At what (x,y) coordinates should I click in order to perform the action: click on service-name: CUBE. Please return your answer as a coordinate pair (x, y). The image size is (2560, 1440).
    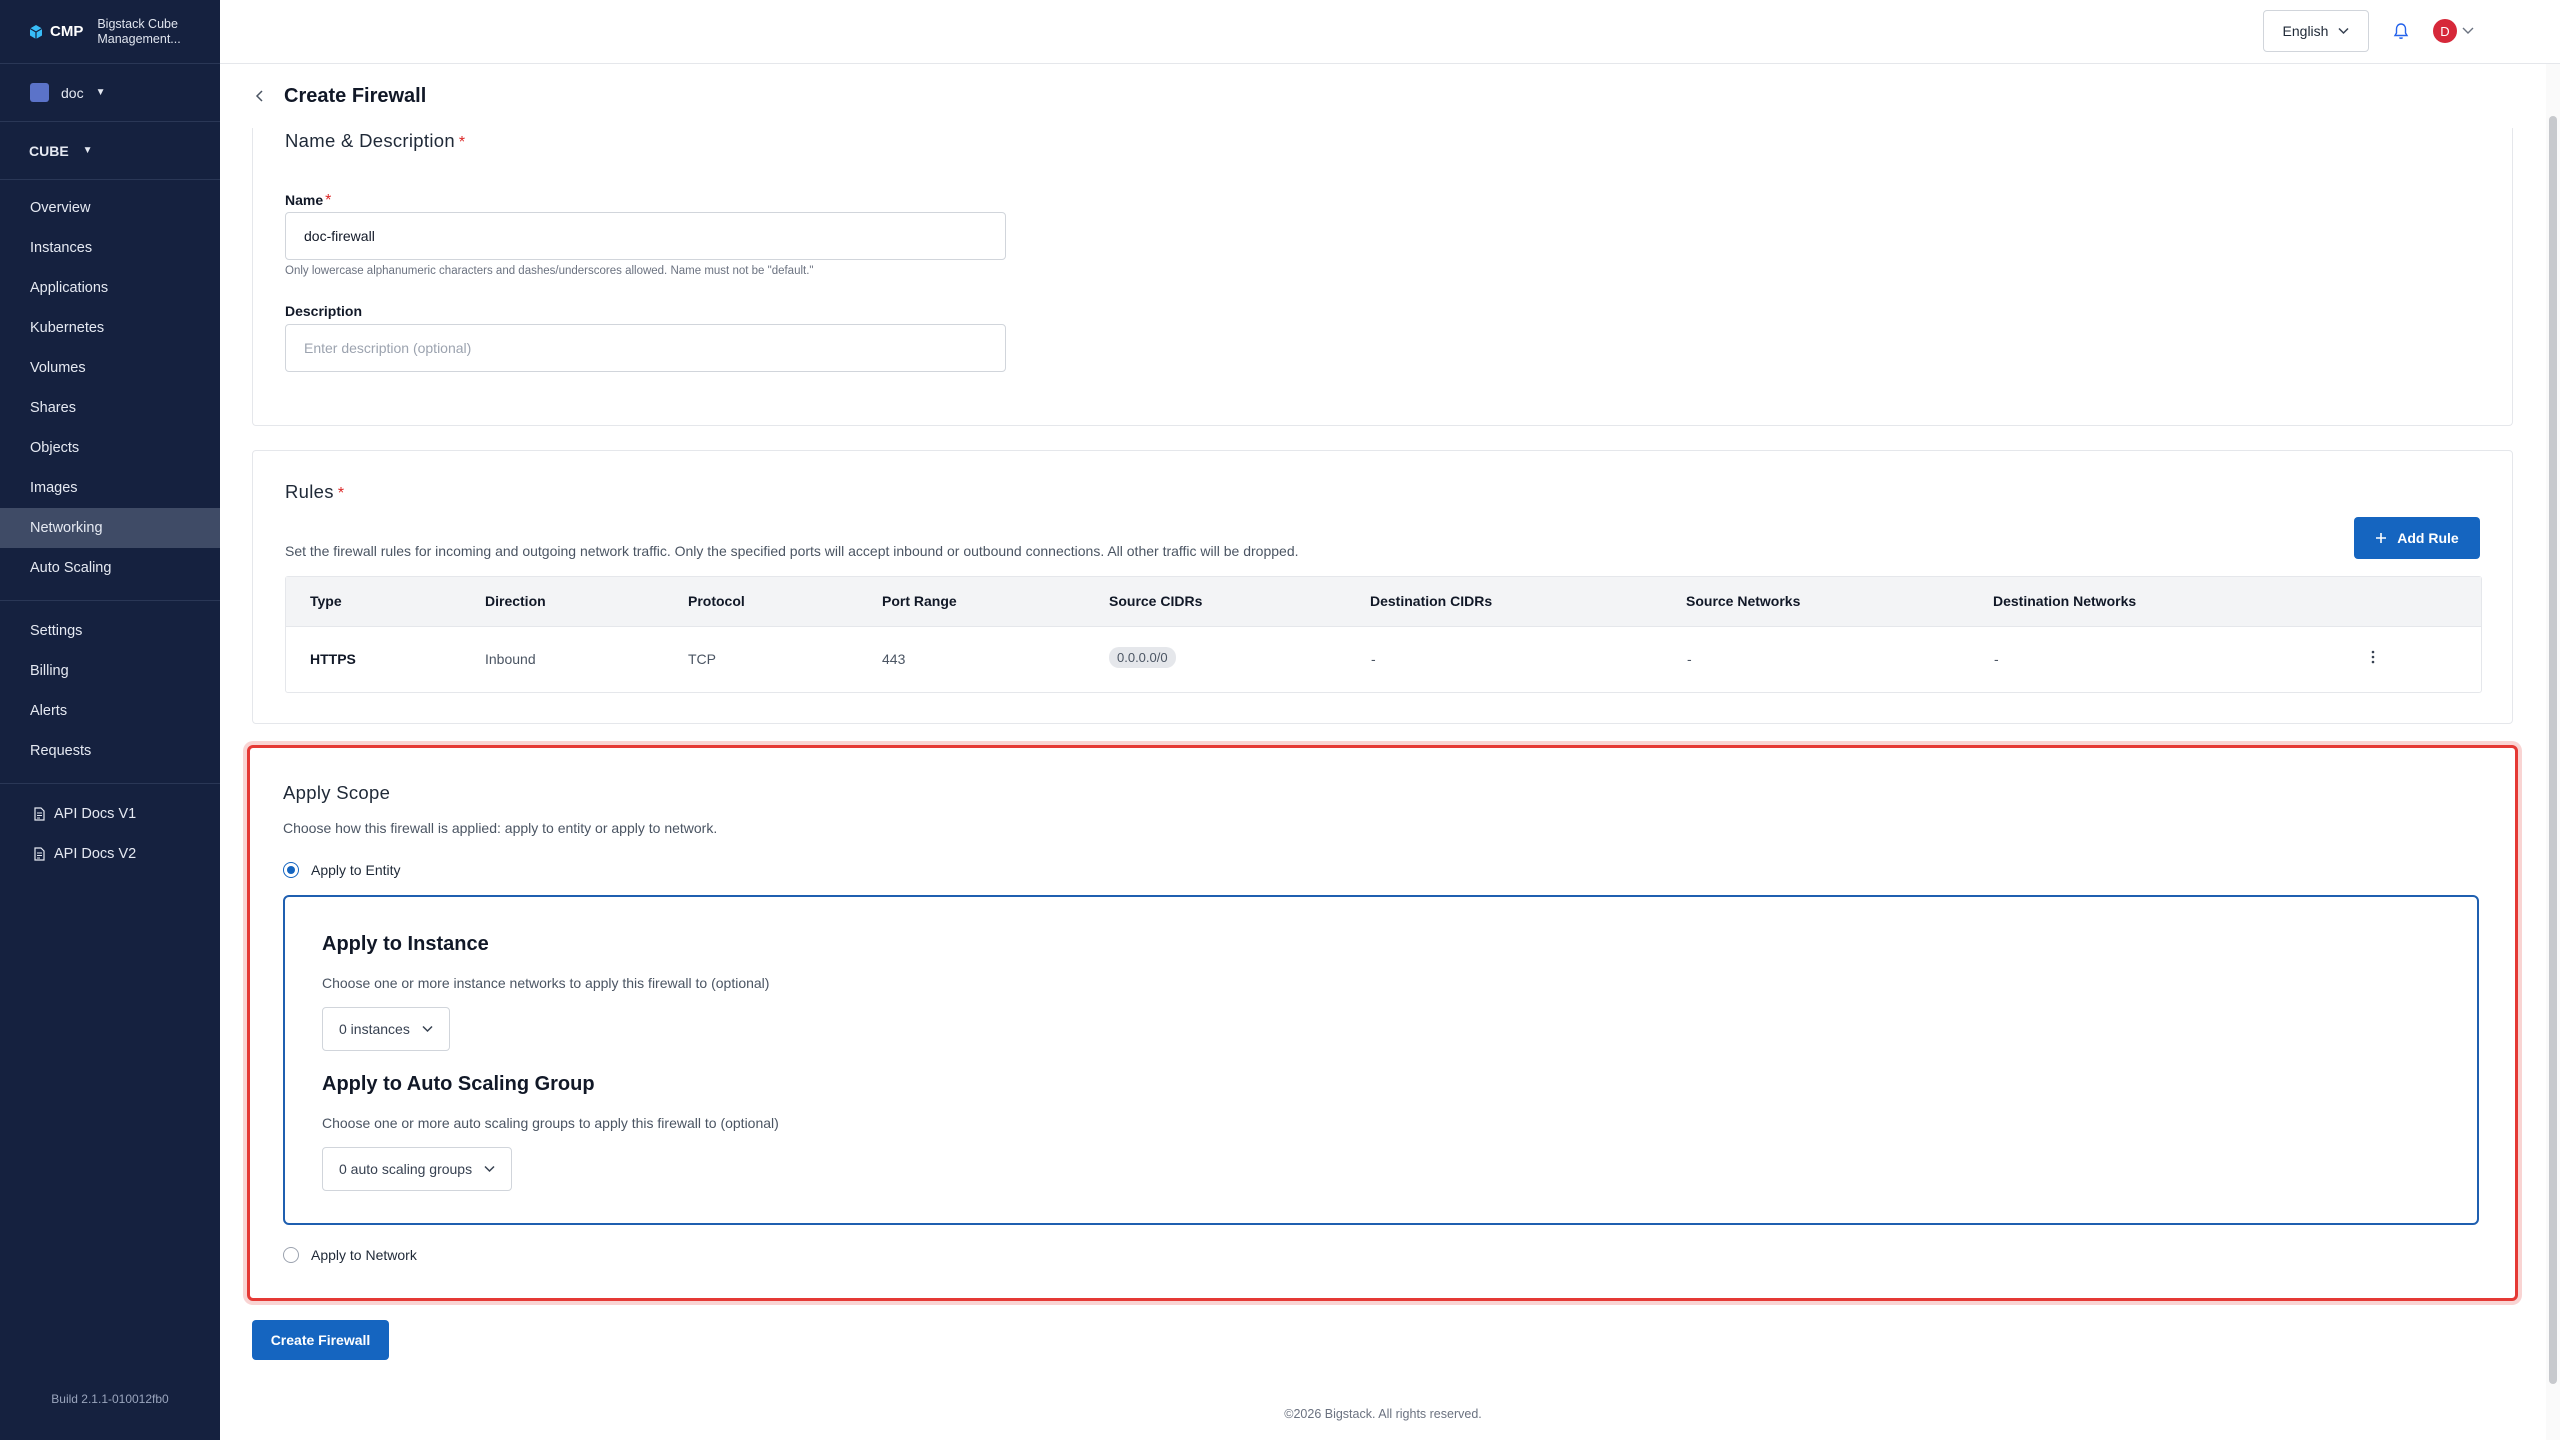
    Looking at the image, I should click on (49, 150).